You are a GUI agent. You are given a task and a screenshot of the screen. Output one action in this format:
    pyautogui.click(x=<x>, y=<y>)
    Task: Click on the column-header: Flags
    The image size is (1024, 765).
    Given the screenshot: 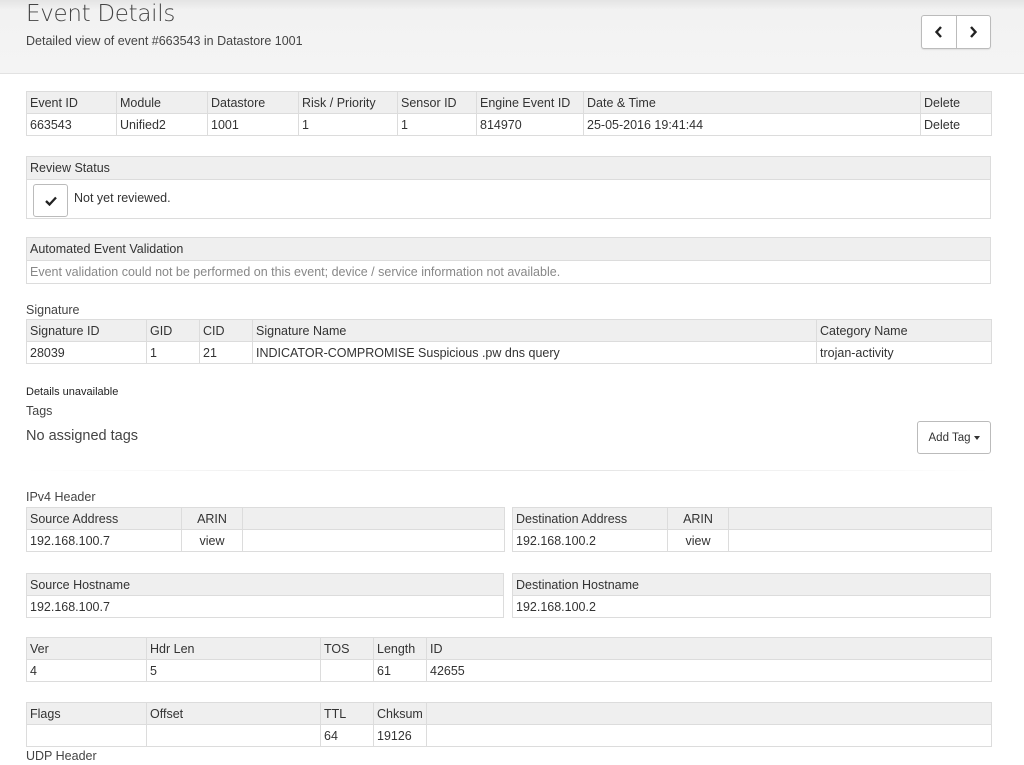 What is the action you would take?
    pyautogui.click(x=86, y=713)
    